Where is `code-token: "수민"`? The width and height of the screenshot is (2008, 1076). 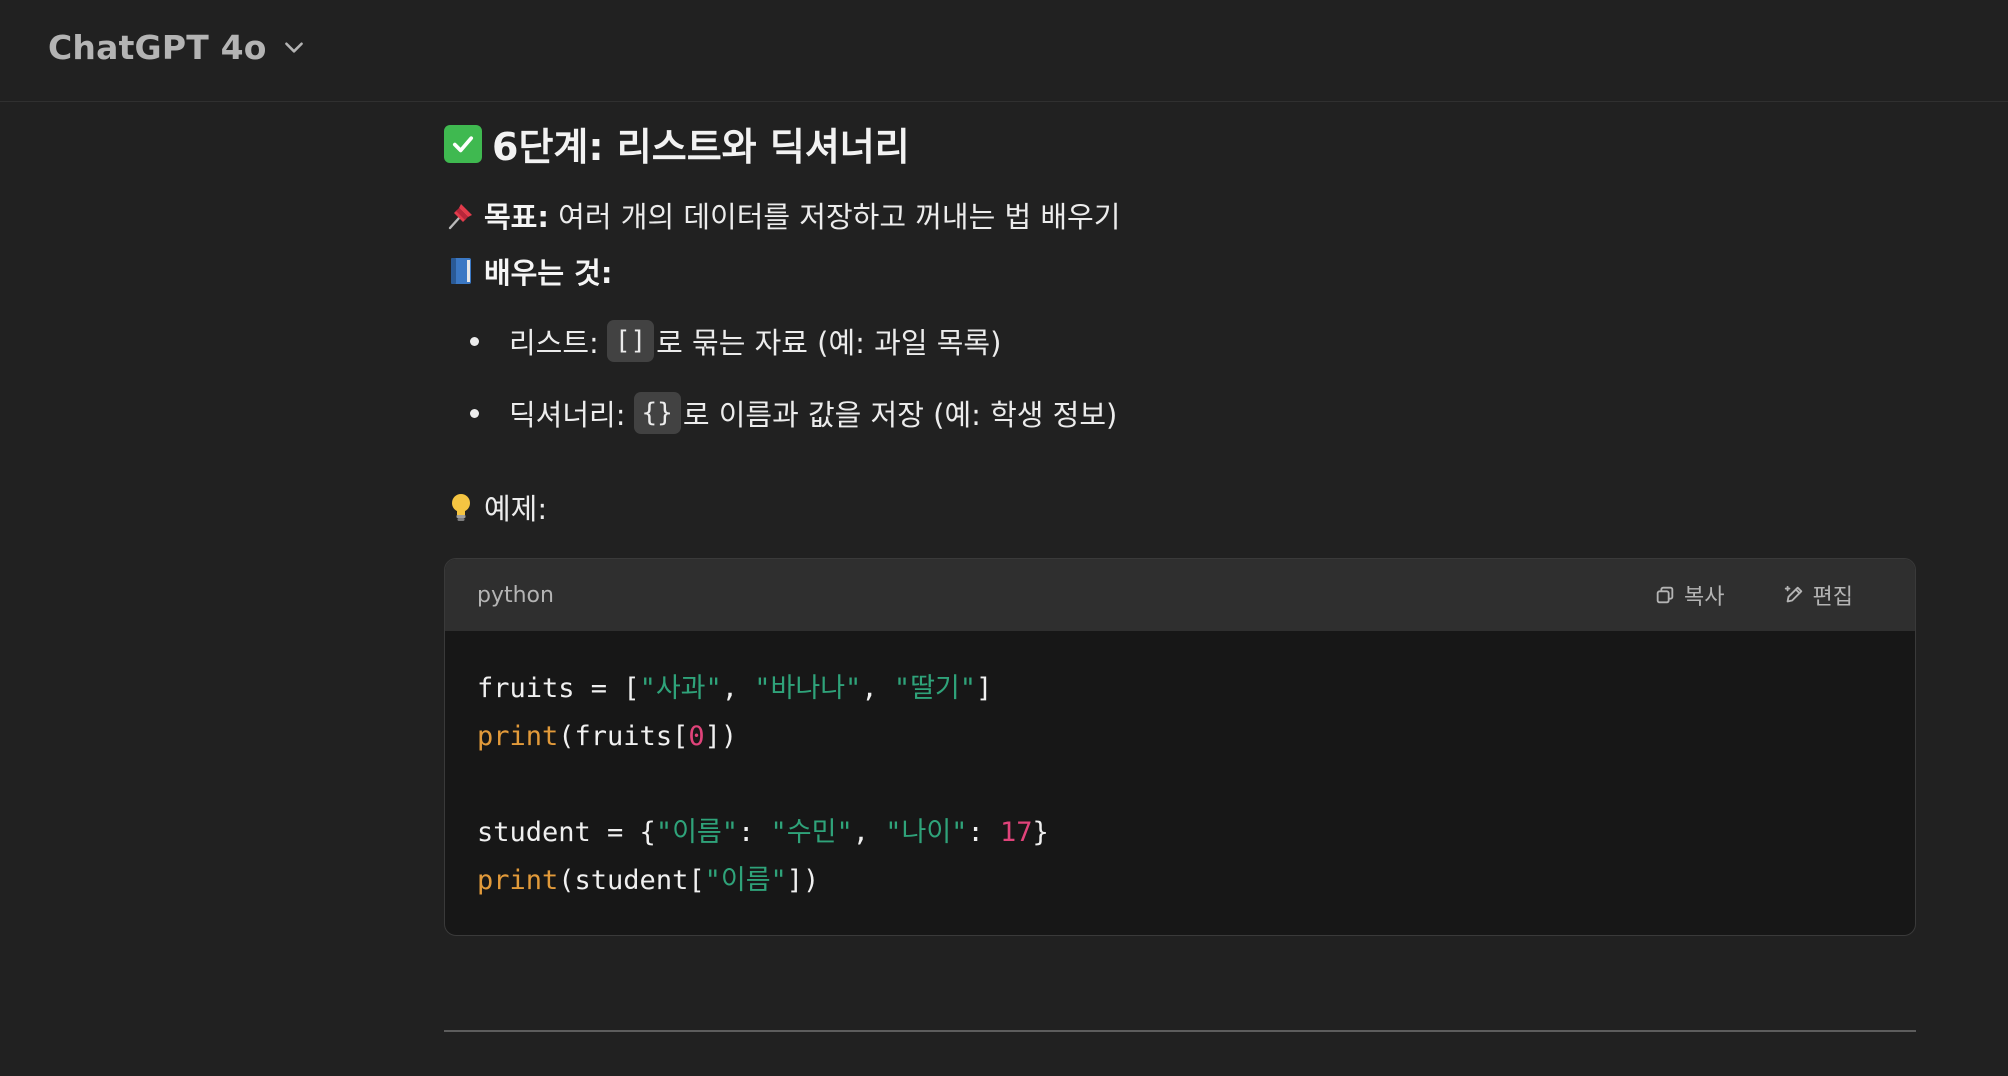 code-token: "수민" is located at coordinates (811, 832).